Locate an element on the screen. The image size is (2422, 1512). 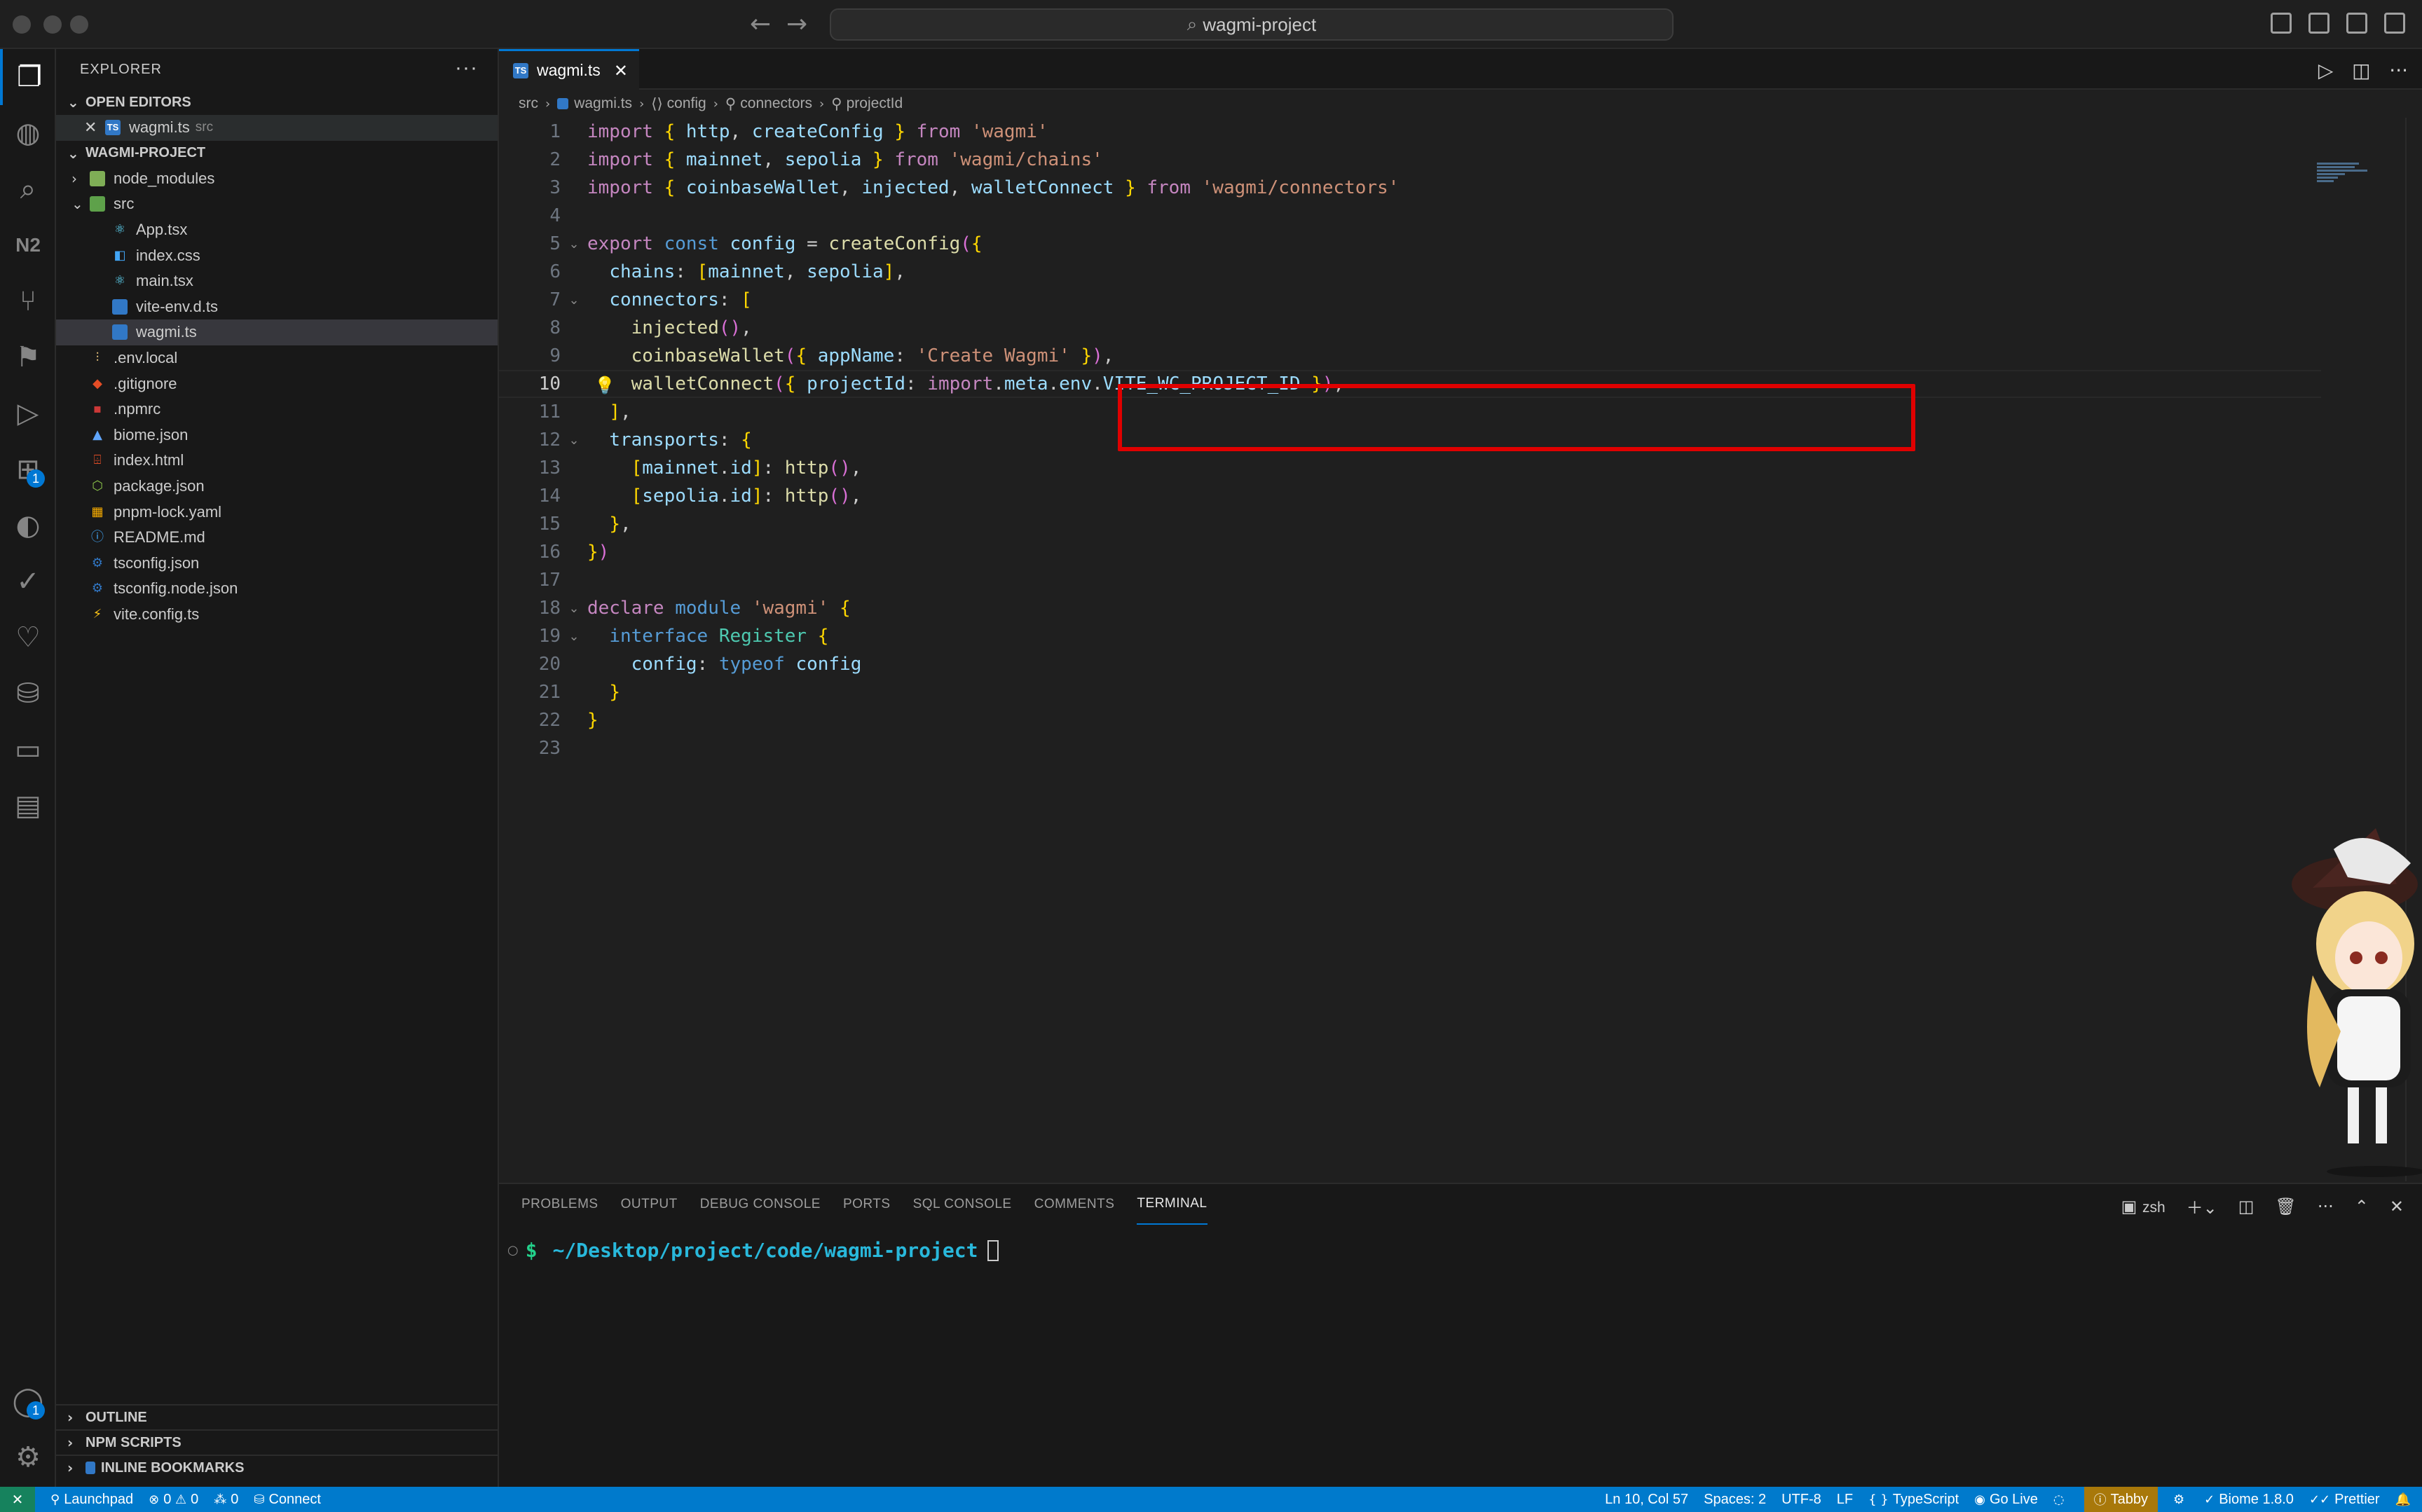
problems-item: ⊗ 0 ⚠ 0 is located at coordinates (173, 1500).